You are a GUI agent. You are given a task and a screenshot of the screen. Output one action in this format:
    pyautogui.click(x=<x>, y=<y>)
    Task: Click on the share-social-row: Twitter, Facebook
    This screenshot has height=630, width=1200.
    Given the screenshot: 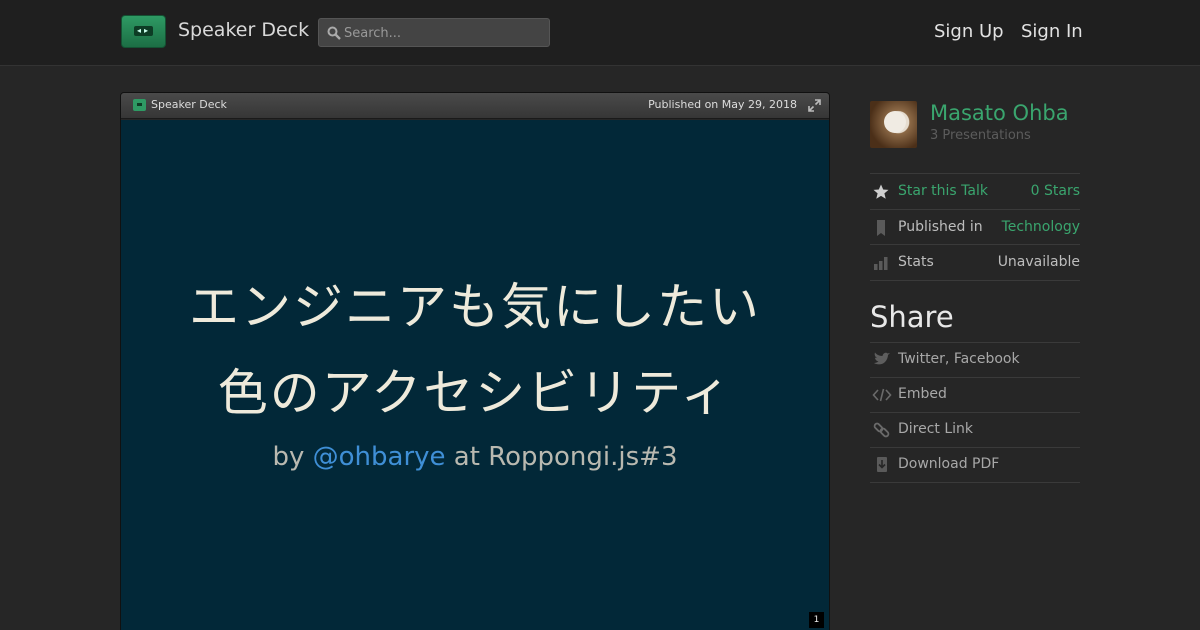 What is the action you would take?
    pyautogui.click(x=975, y=359)
    